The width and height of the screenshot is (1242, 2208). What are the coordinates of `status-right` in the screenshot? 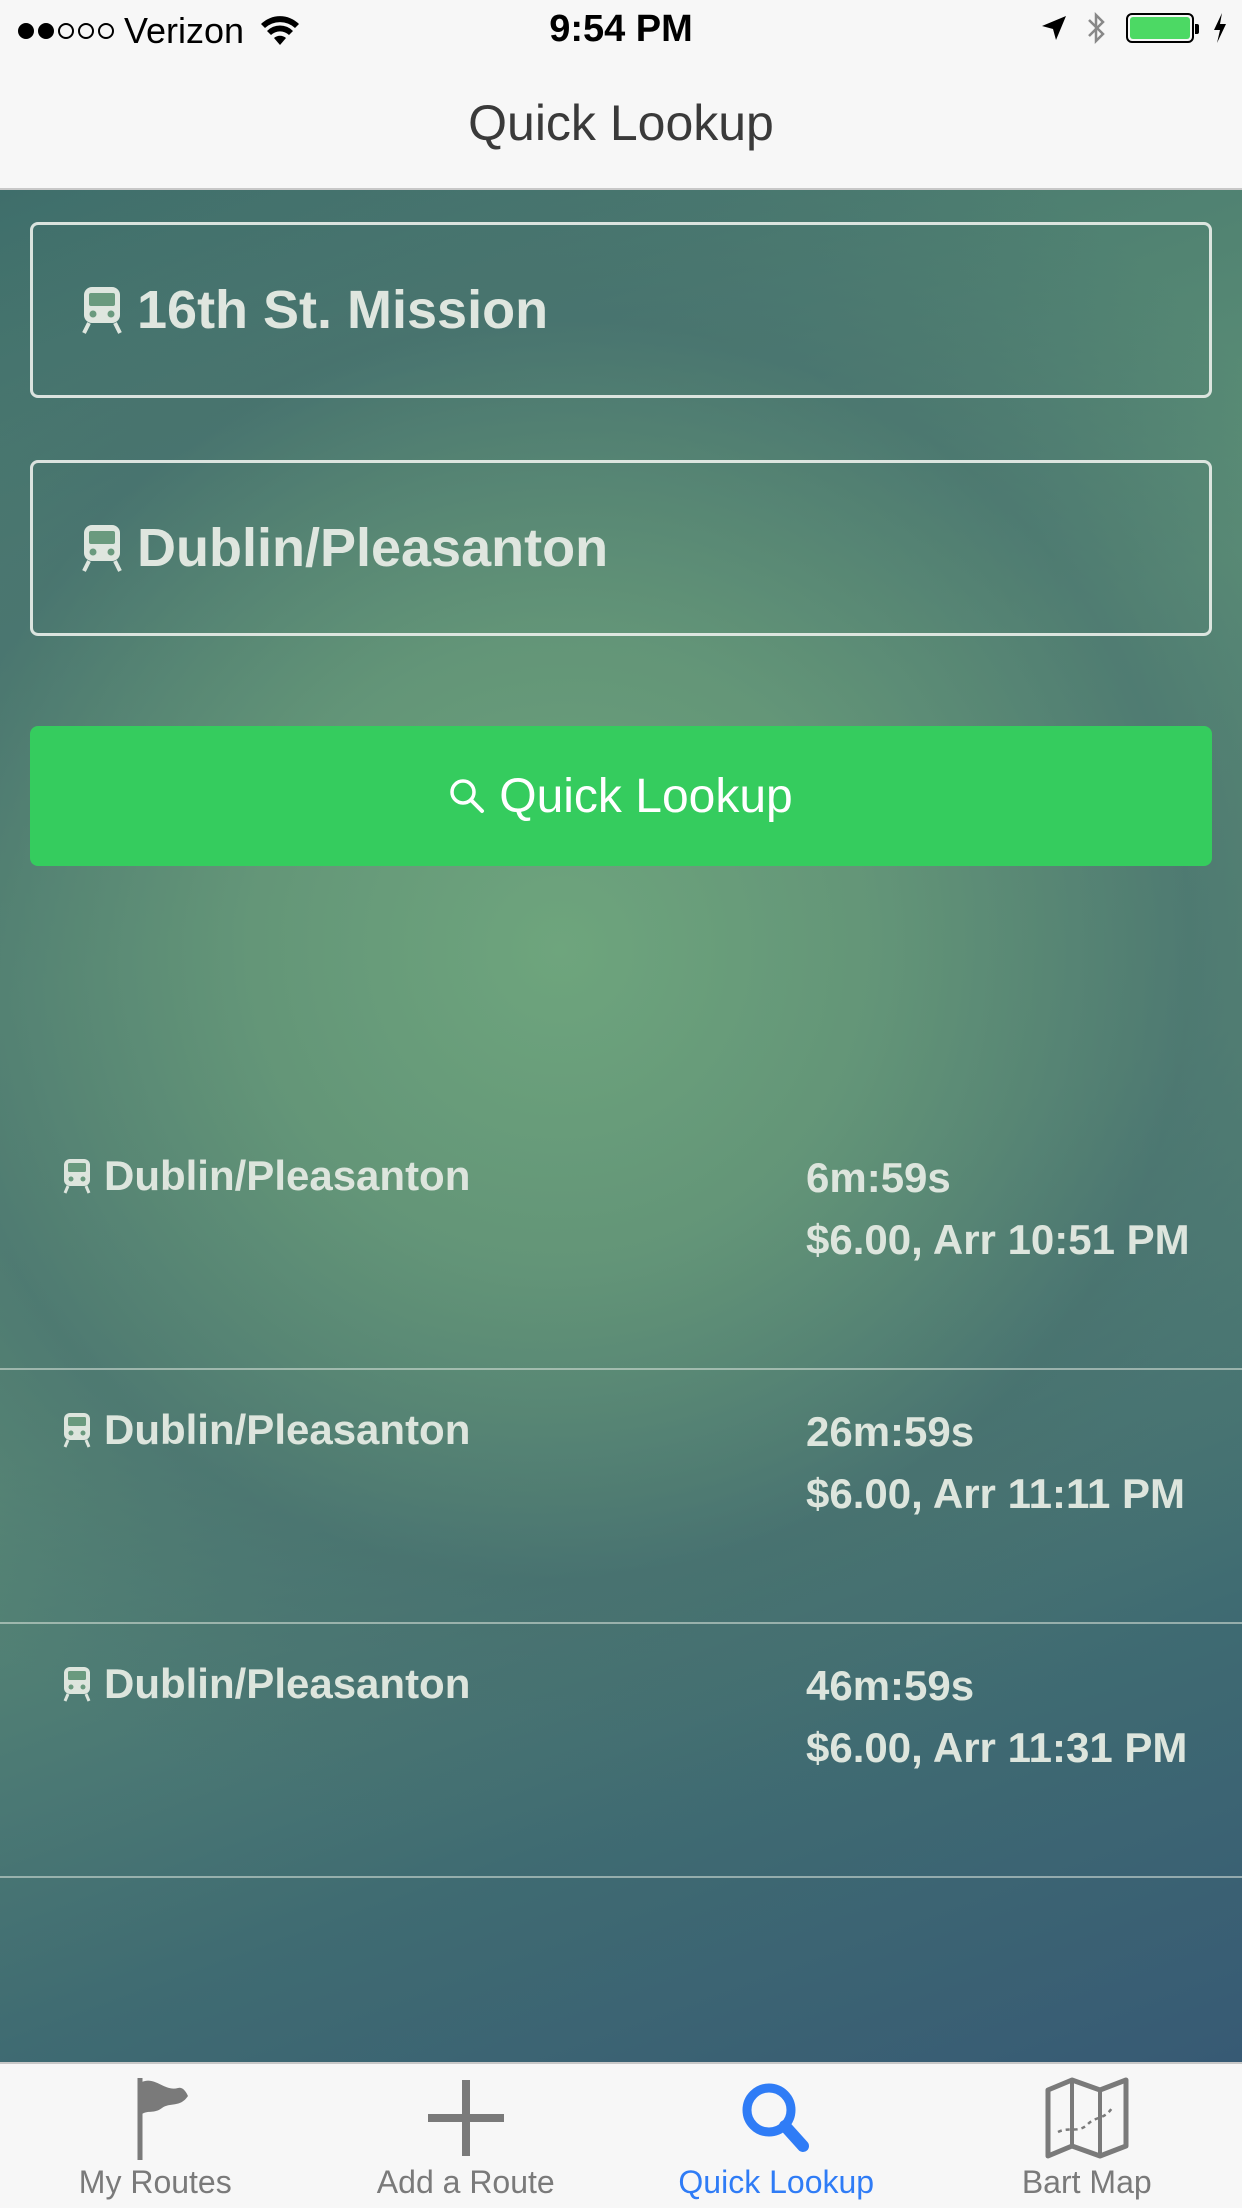 It's located at (1134, 28).